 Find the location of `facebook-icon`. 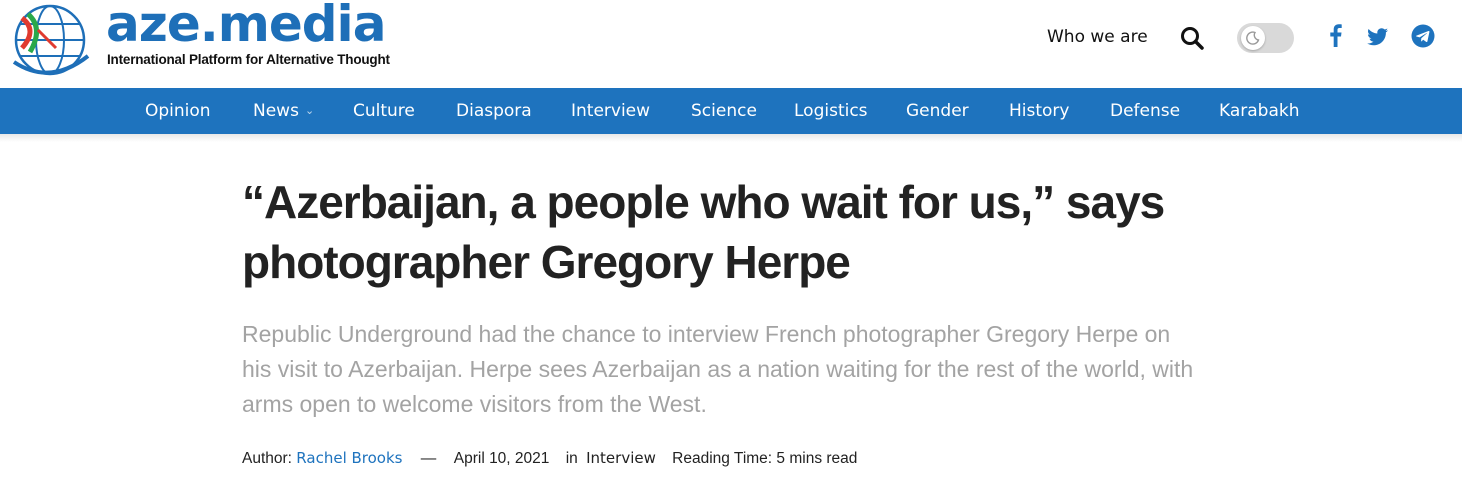

facebook-icon is located at coordinates (1336, 36).